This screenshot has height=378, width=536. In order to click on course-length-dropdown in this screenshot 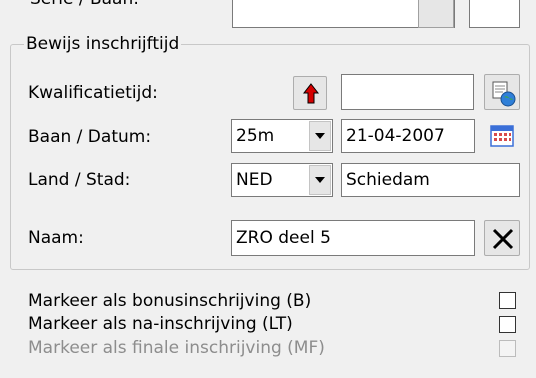, I will do `click(320, 136)`.